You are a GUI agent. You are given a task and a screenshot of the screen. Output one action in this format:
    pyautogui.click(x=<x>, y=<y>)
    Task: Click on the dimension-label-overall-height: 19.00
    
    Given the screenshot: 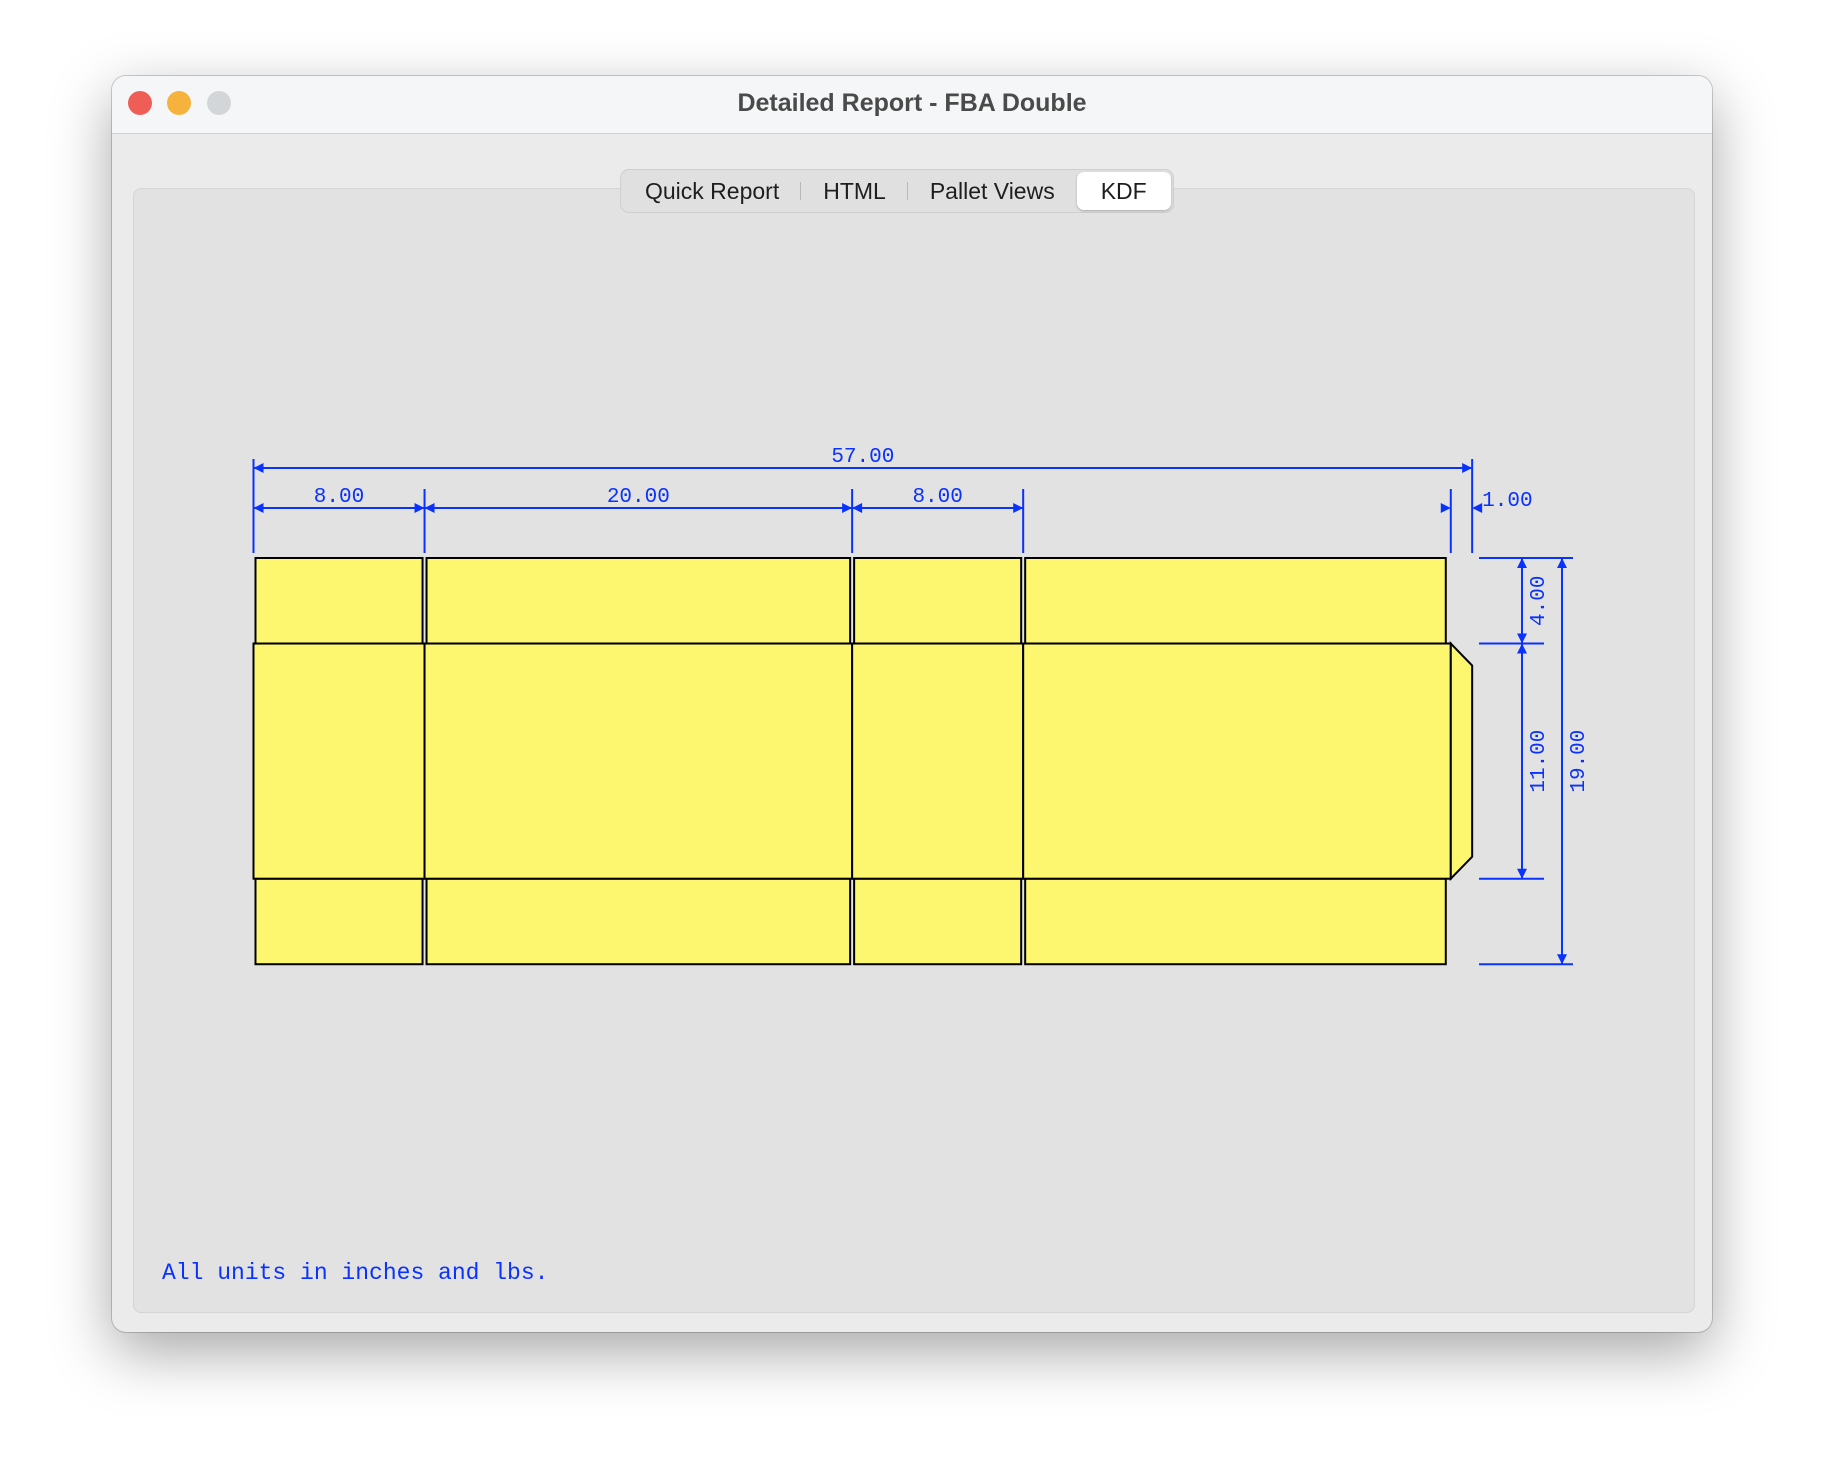 What is the action you would take?
    pyautogui.click(x=1579, y=761)
    